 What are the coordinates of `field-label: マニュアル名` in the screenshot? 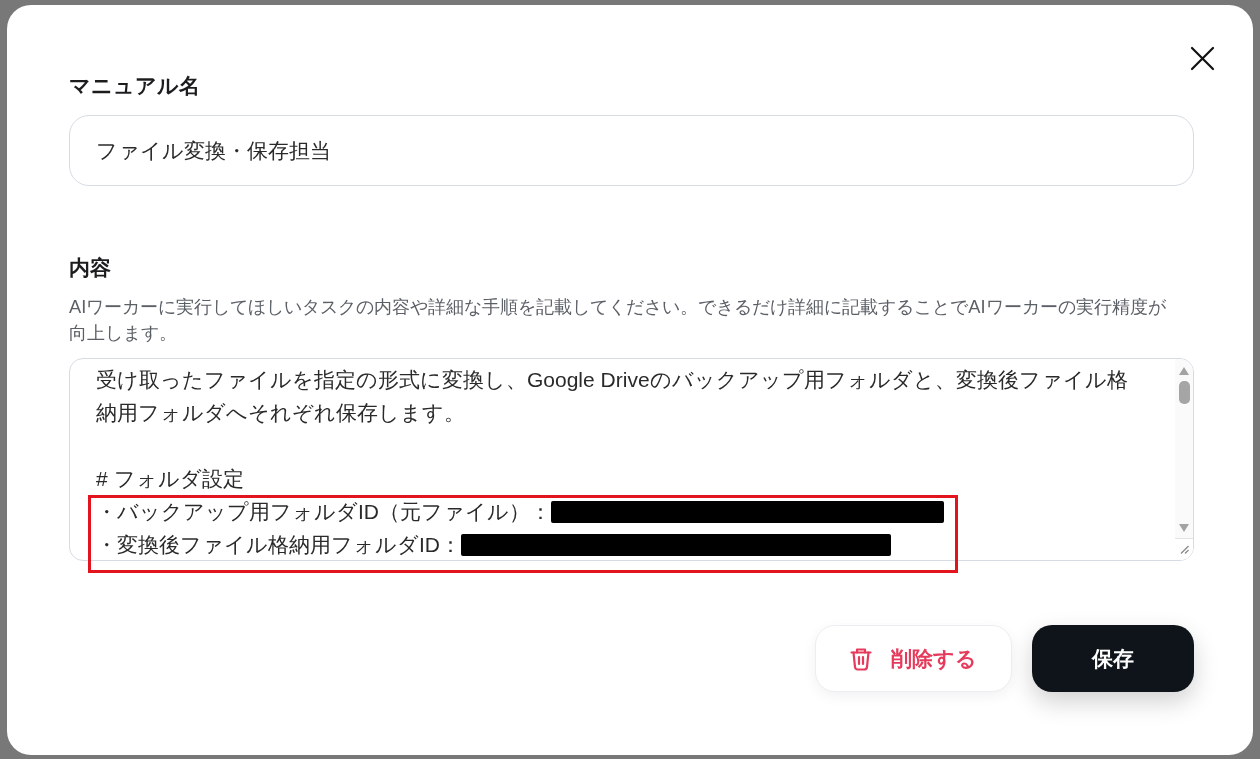 It's located at (135, 86).